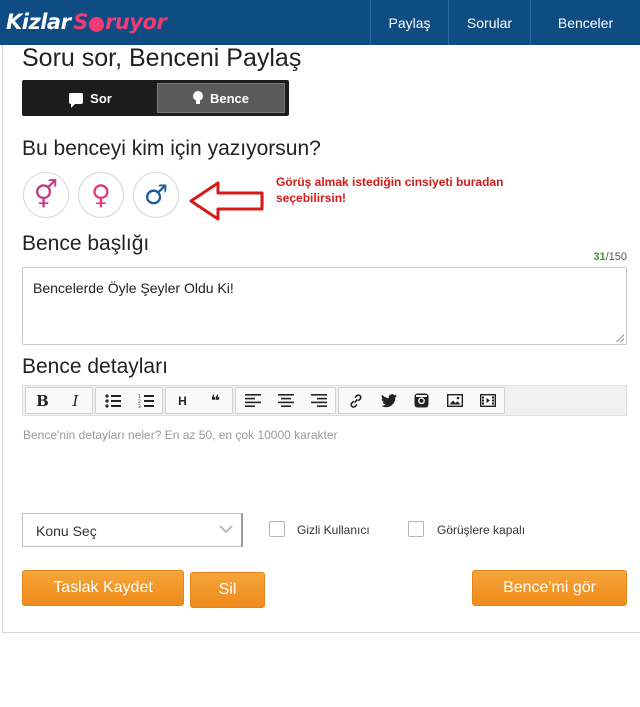 Image resolution: width=640 pixels, height=707 pixels. I want to click on title-input: Bencelerde Öyle Şeyler Oldu Ki!, so click(324, 306).